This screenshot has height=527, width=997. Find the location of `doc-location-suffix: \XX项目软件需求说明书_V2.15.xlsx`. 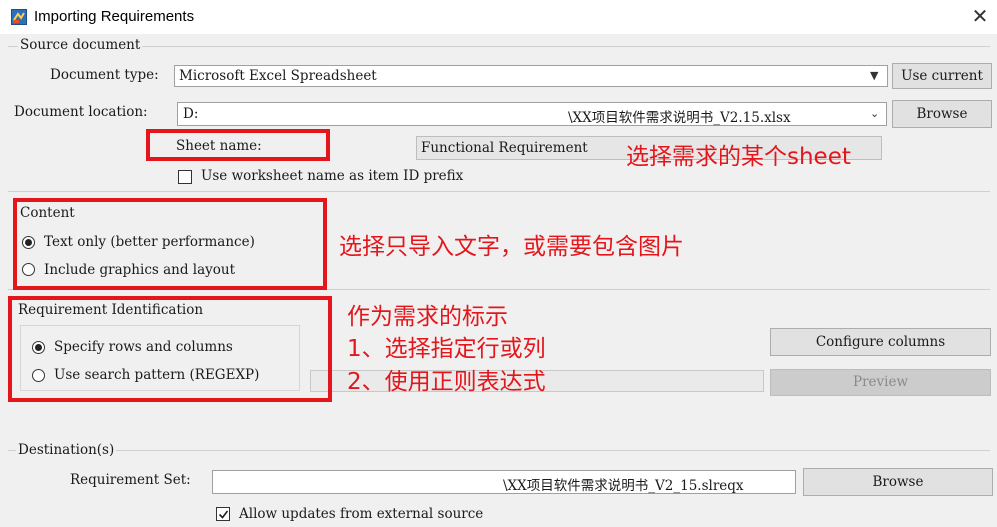

doc-location-suffix: \XX项目软件需求说明书_V2.15.xlsx is located at coordinates (679, 118).